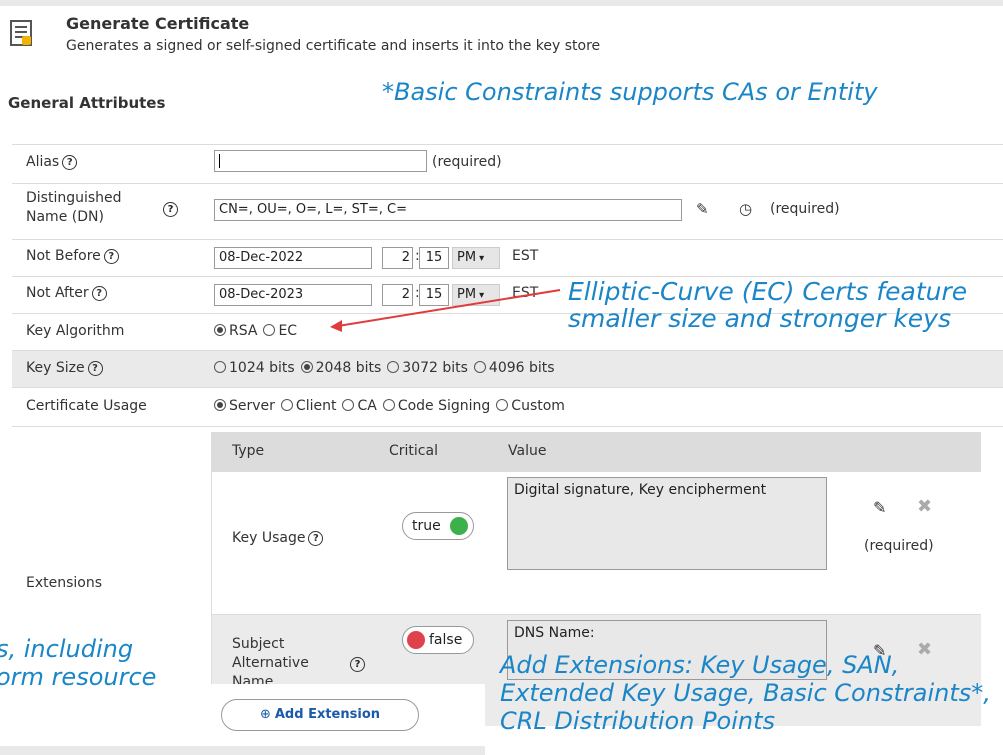  I want to click on dn-label-line1: Distinguished, so click(74, 198).